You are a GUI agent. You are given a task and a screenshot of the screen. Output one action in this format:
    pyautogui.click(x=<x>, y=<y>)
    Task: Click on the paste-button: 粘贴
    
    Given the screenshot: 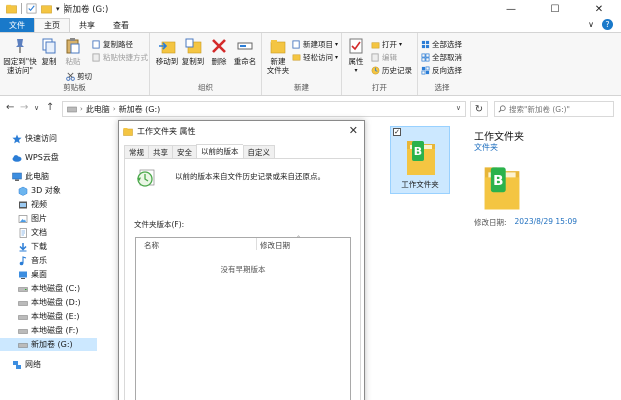 What is the action you would take?
    pyautogui.click(x=73, y=51)
    